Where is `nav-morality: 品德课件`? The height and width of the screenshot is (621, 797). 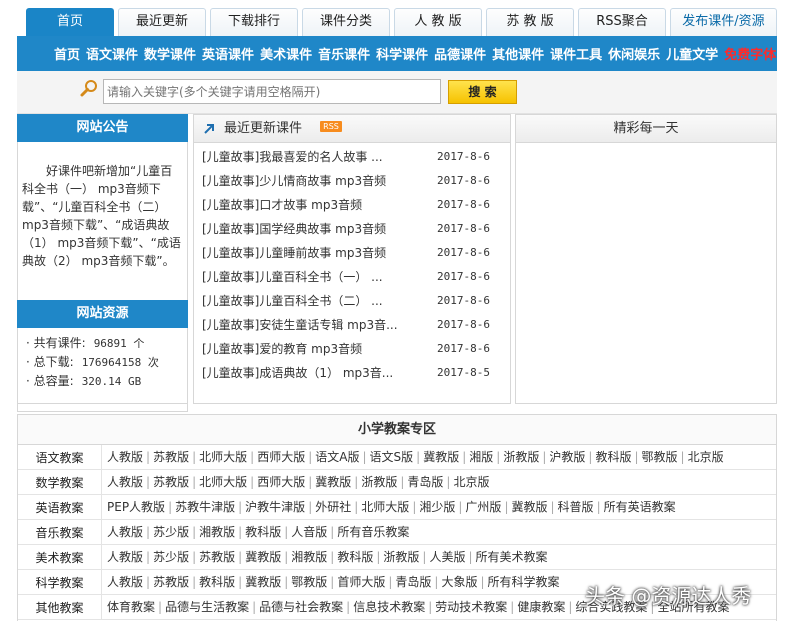 nav-morality: 品德课件 is located at coordinates (460, 53).